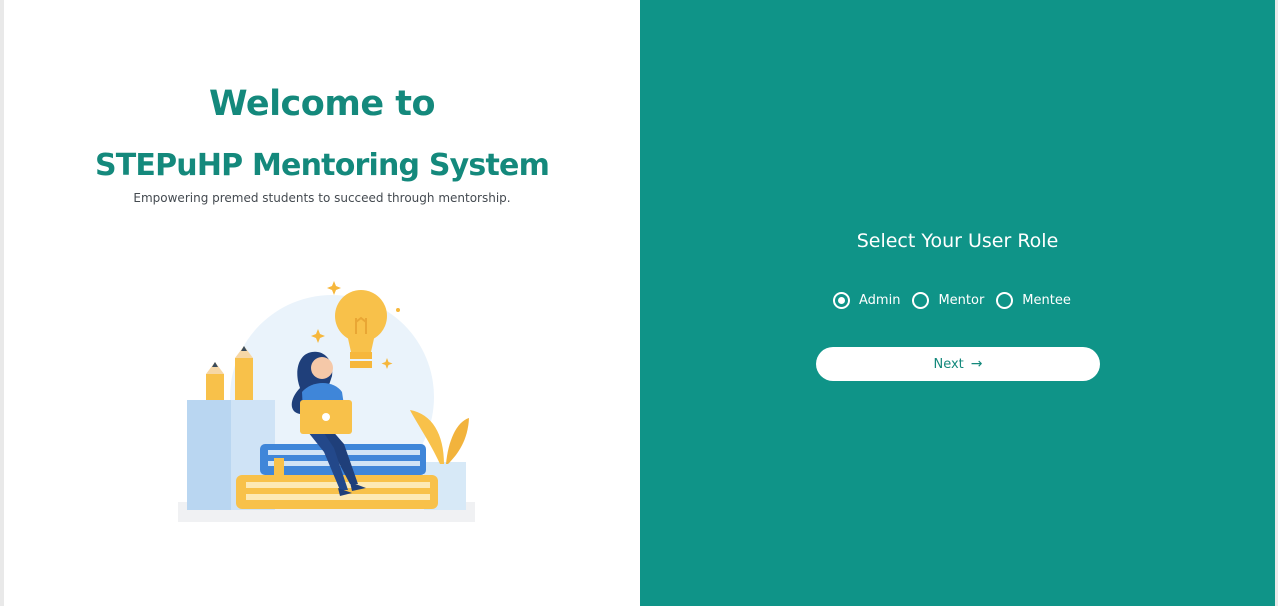  What do you see at coordinates (841, 300) in the screenshot?
I see `admin-radio-button` at bounding box center [841, 300].